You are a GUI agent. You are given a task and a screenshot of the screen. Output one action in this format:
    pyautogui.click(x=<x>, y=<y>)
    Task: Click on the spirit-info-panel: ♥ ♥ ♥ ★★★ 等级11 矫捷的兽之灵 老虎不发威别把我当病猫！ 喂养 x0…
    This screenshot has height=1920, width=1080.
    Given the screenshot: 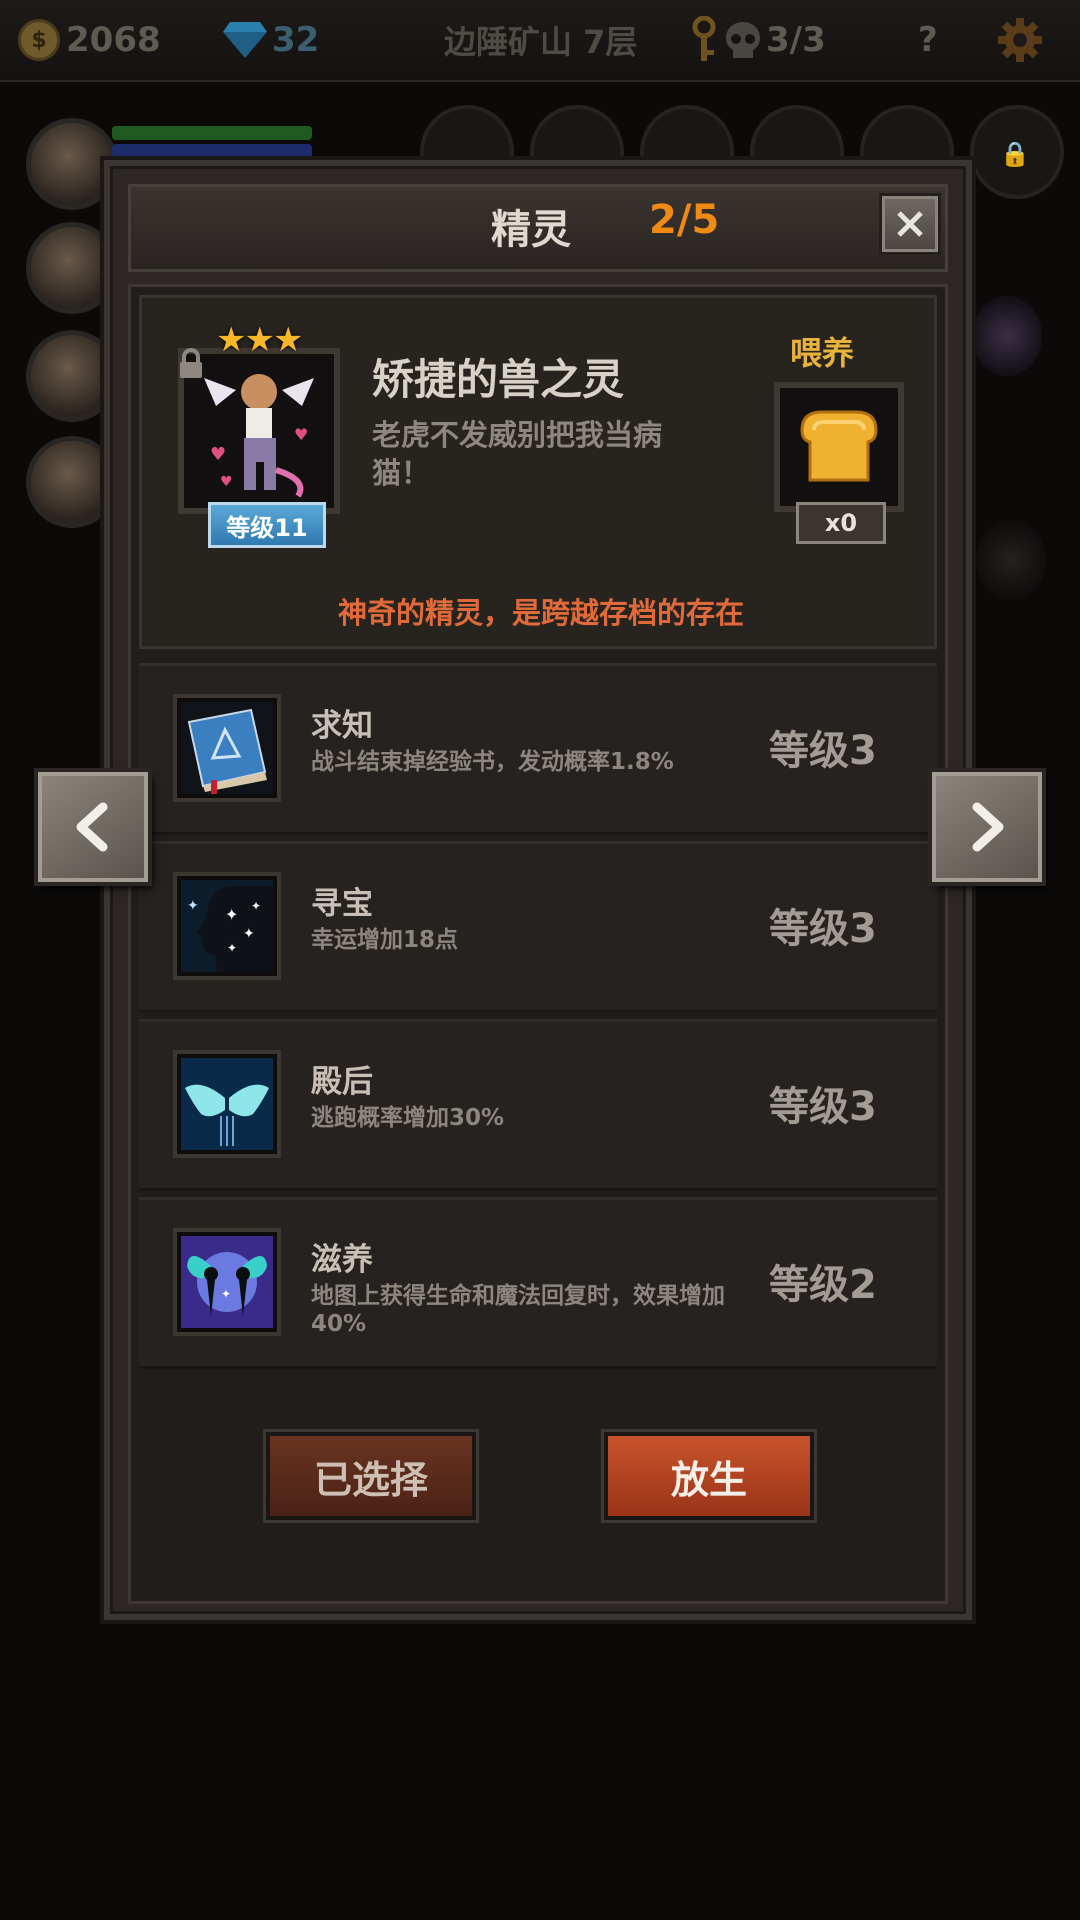 What is the action you would take?
    pyautogui.click(x=538, y=472)
    